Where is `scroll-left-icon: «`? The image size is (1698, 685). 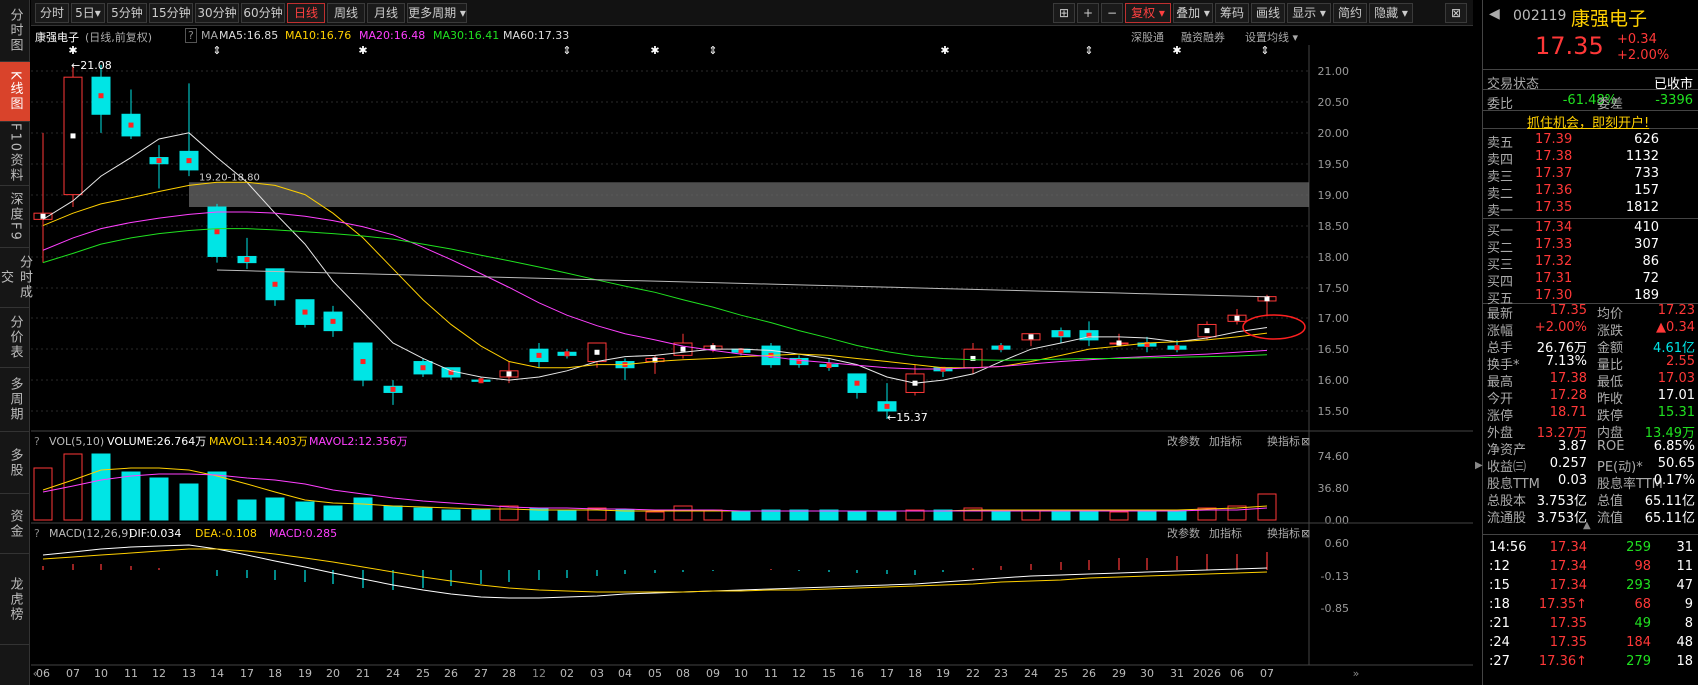 scroll-left-icon: « is located at coordinates (36, 673).